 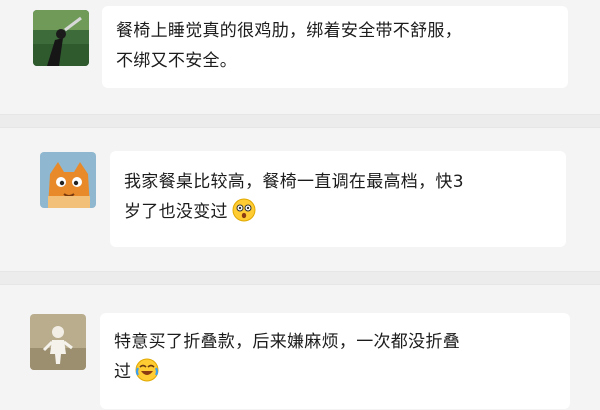 I want to click on shocked-face-emoji-icon, so click(x=244, y=210).